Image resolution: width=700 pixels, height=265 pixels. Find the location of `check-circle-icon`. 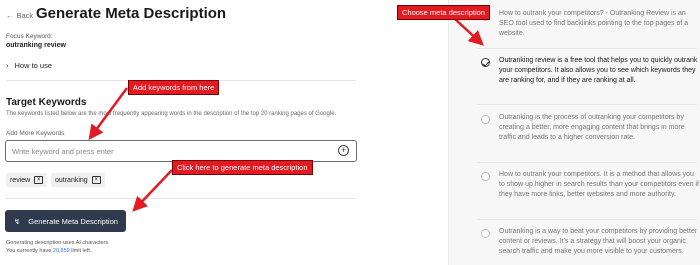

check-circle-icon is located at coordinates (485, 62).